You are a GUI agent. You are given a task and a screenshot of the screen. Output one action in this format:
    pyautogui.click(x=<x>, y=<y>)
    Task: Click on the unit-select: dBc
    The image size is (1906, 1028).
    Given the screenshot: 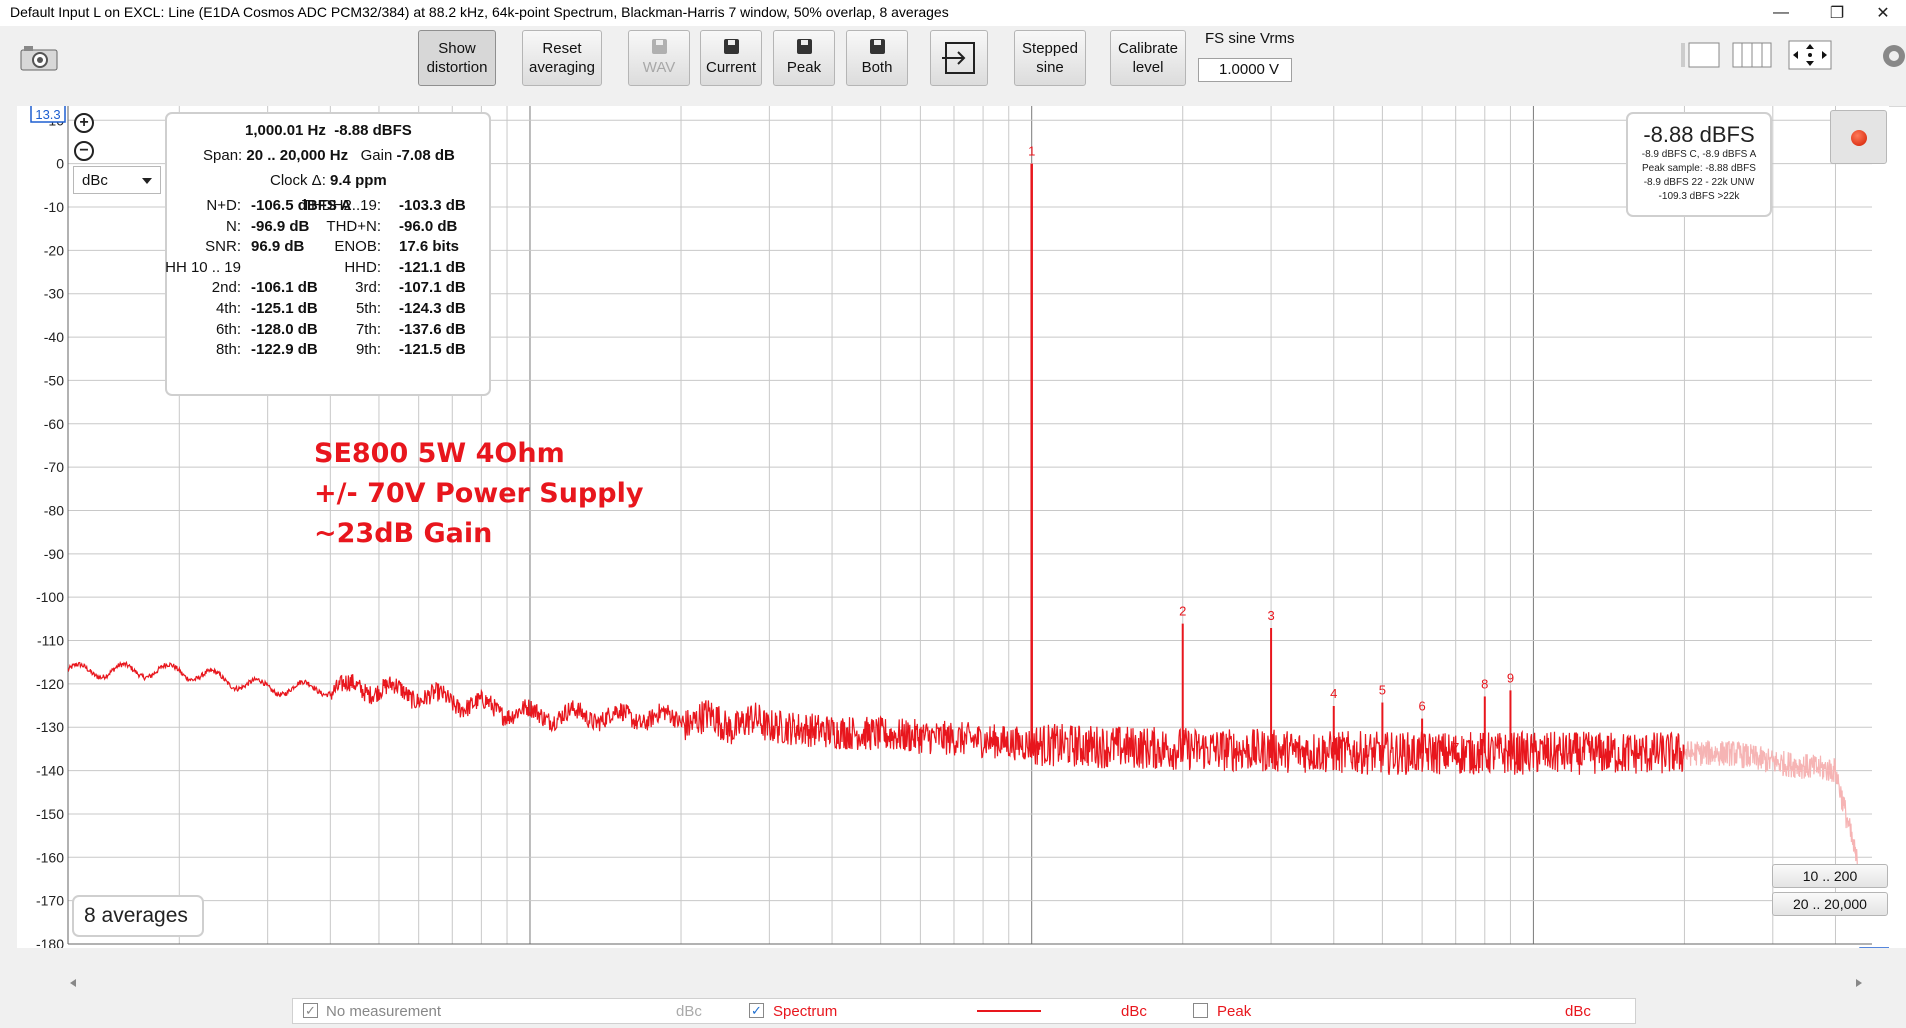 What is the action you would take?
    pyautogui.click(x=117, y=180)
    